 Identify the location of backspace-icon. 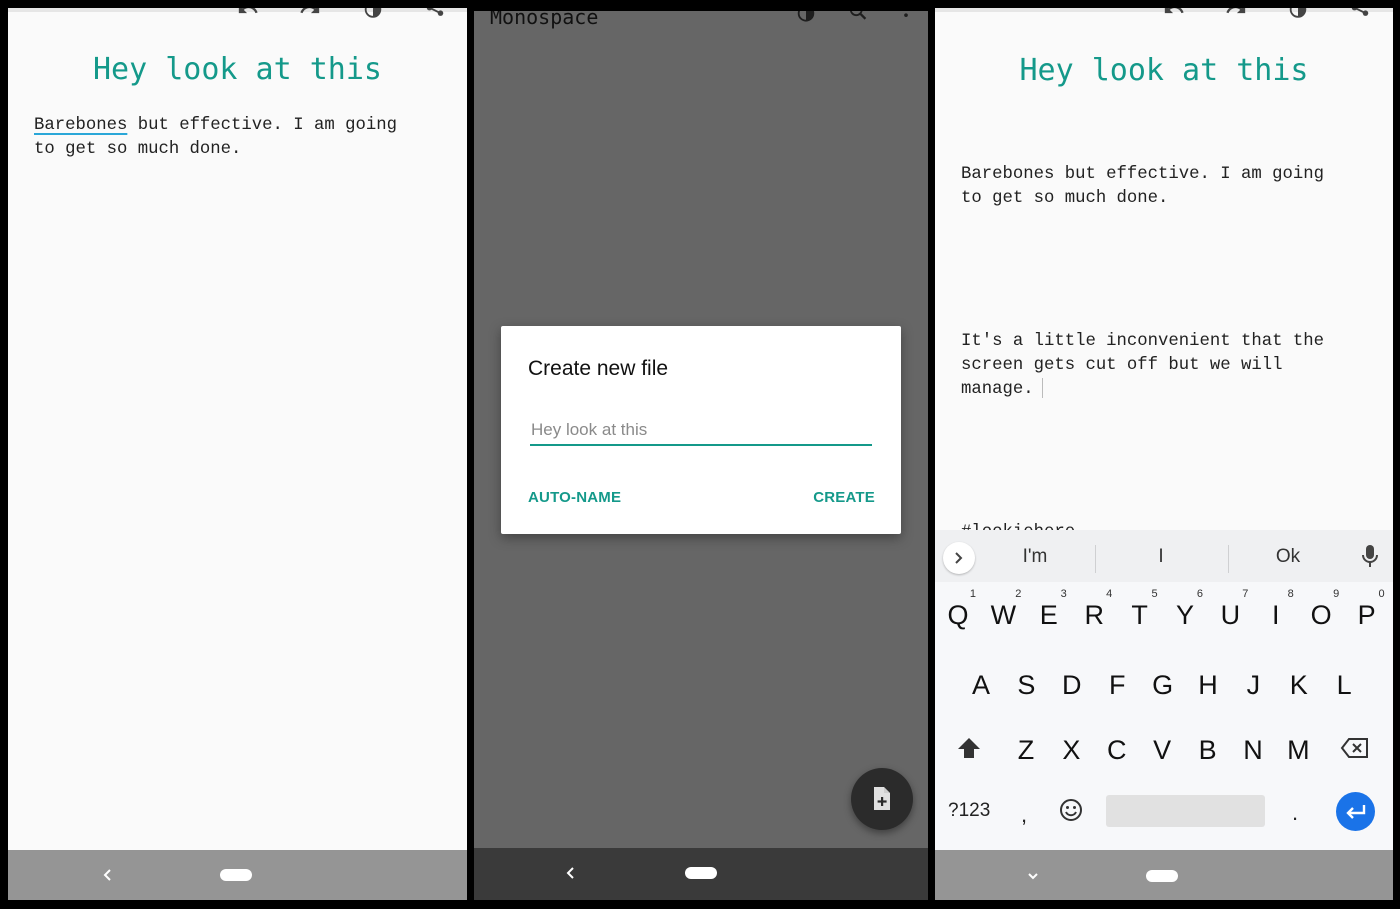
(1355, 748).